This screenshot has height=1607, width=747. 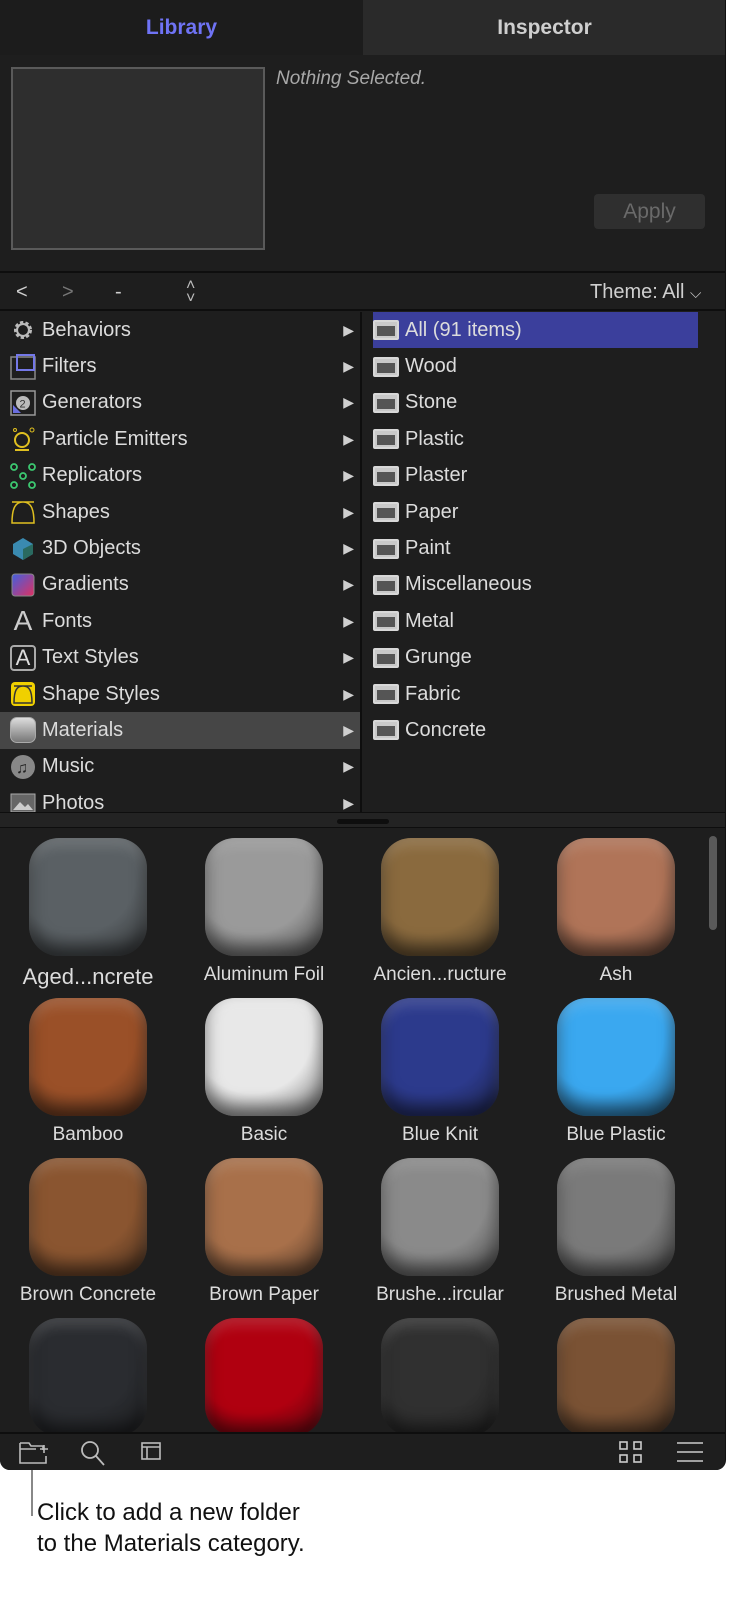 I want to click on font-icon: A, so click(x=23, y=621).